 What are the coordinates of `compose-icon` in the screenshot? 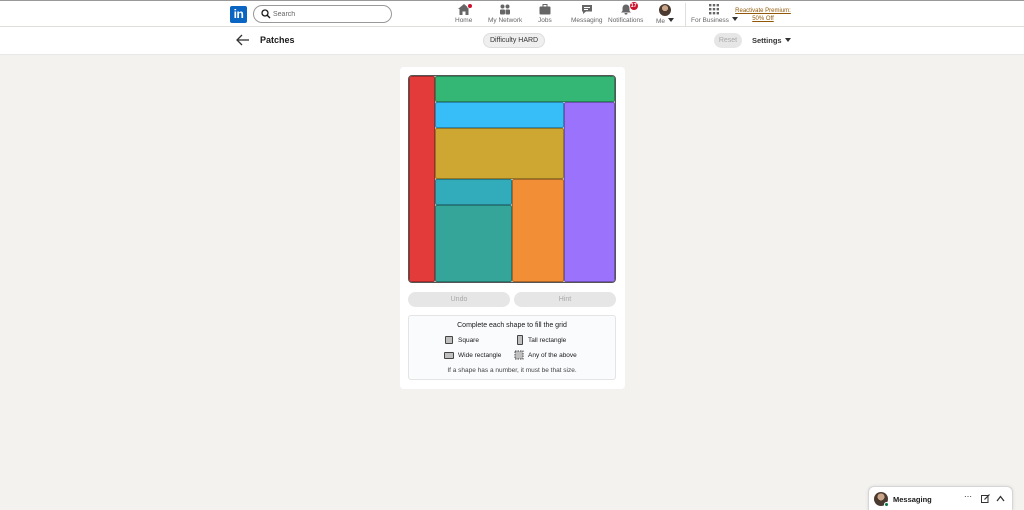 It's located at (985, 498).